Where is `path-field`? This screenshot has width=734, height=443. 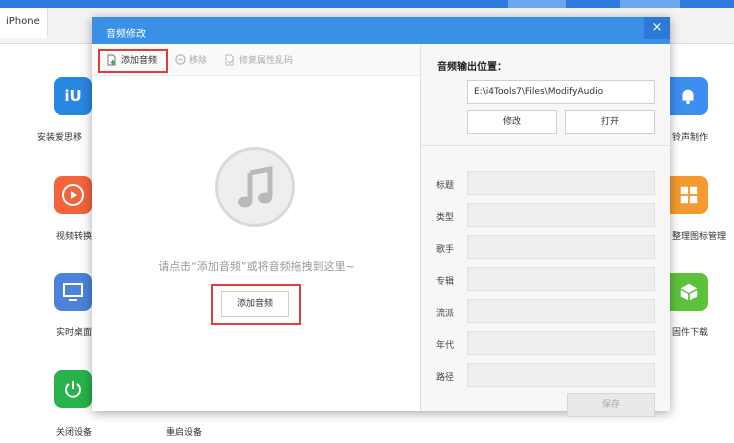 path-field is located at coordinates (561, 375).